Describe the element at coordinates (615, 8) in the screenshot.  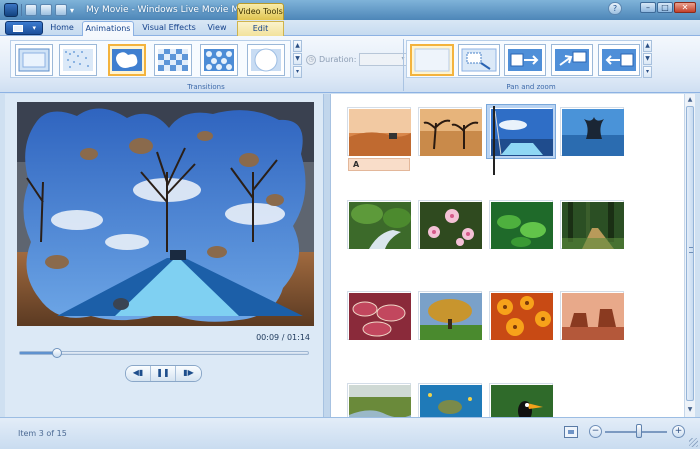
I see `help-icon: ?` at that location.